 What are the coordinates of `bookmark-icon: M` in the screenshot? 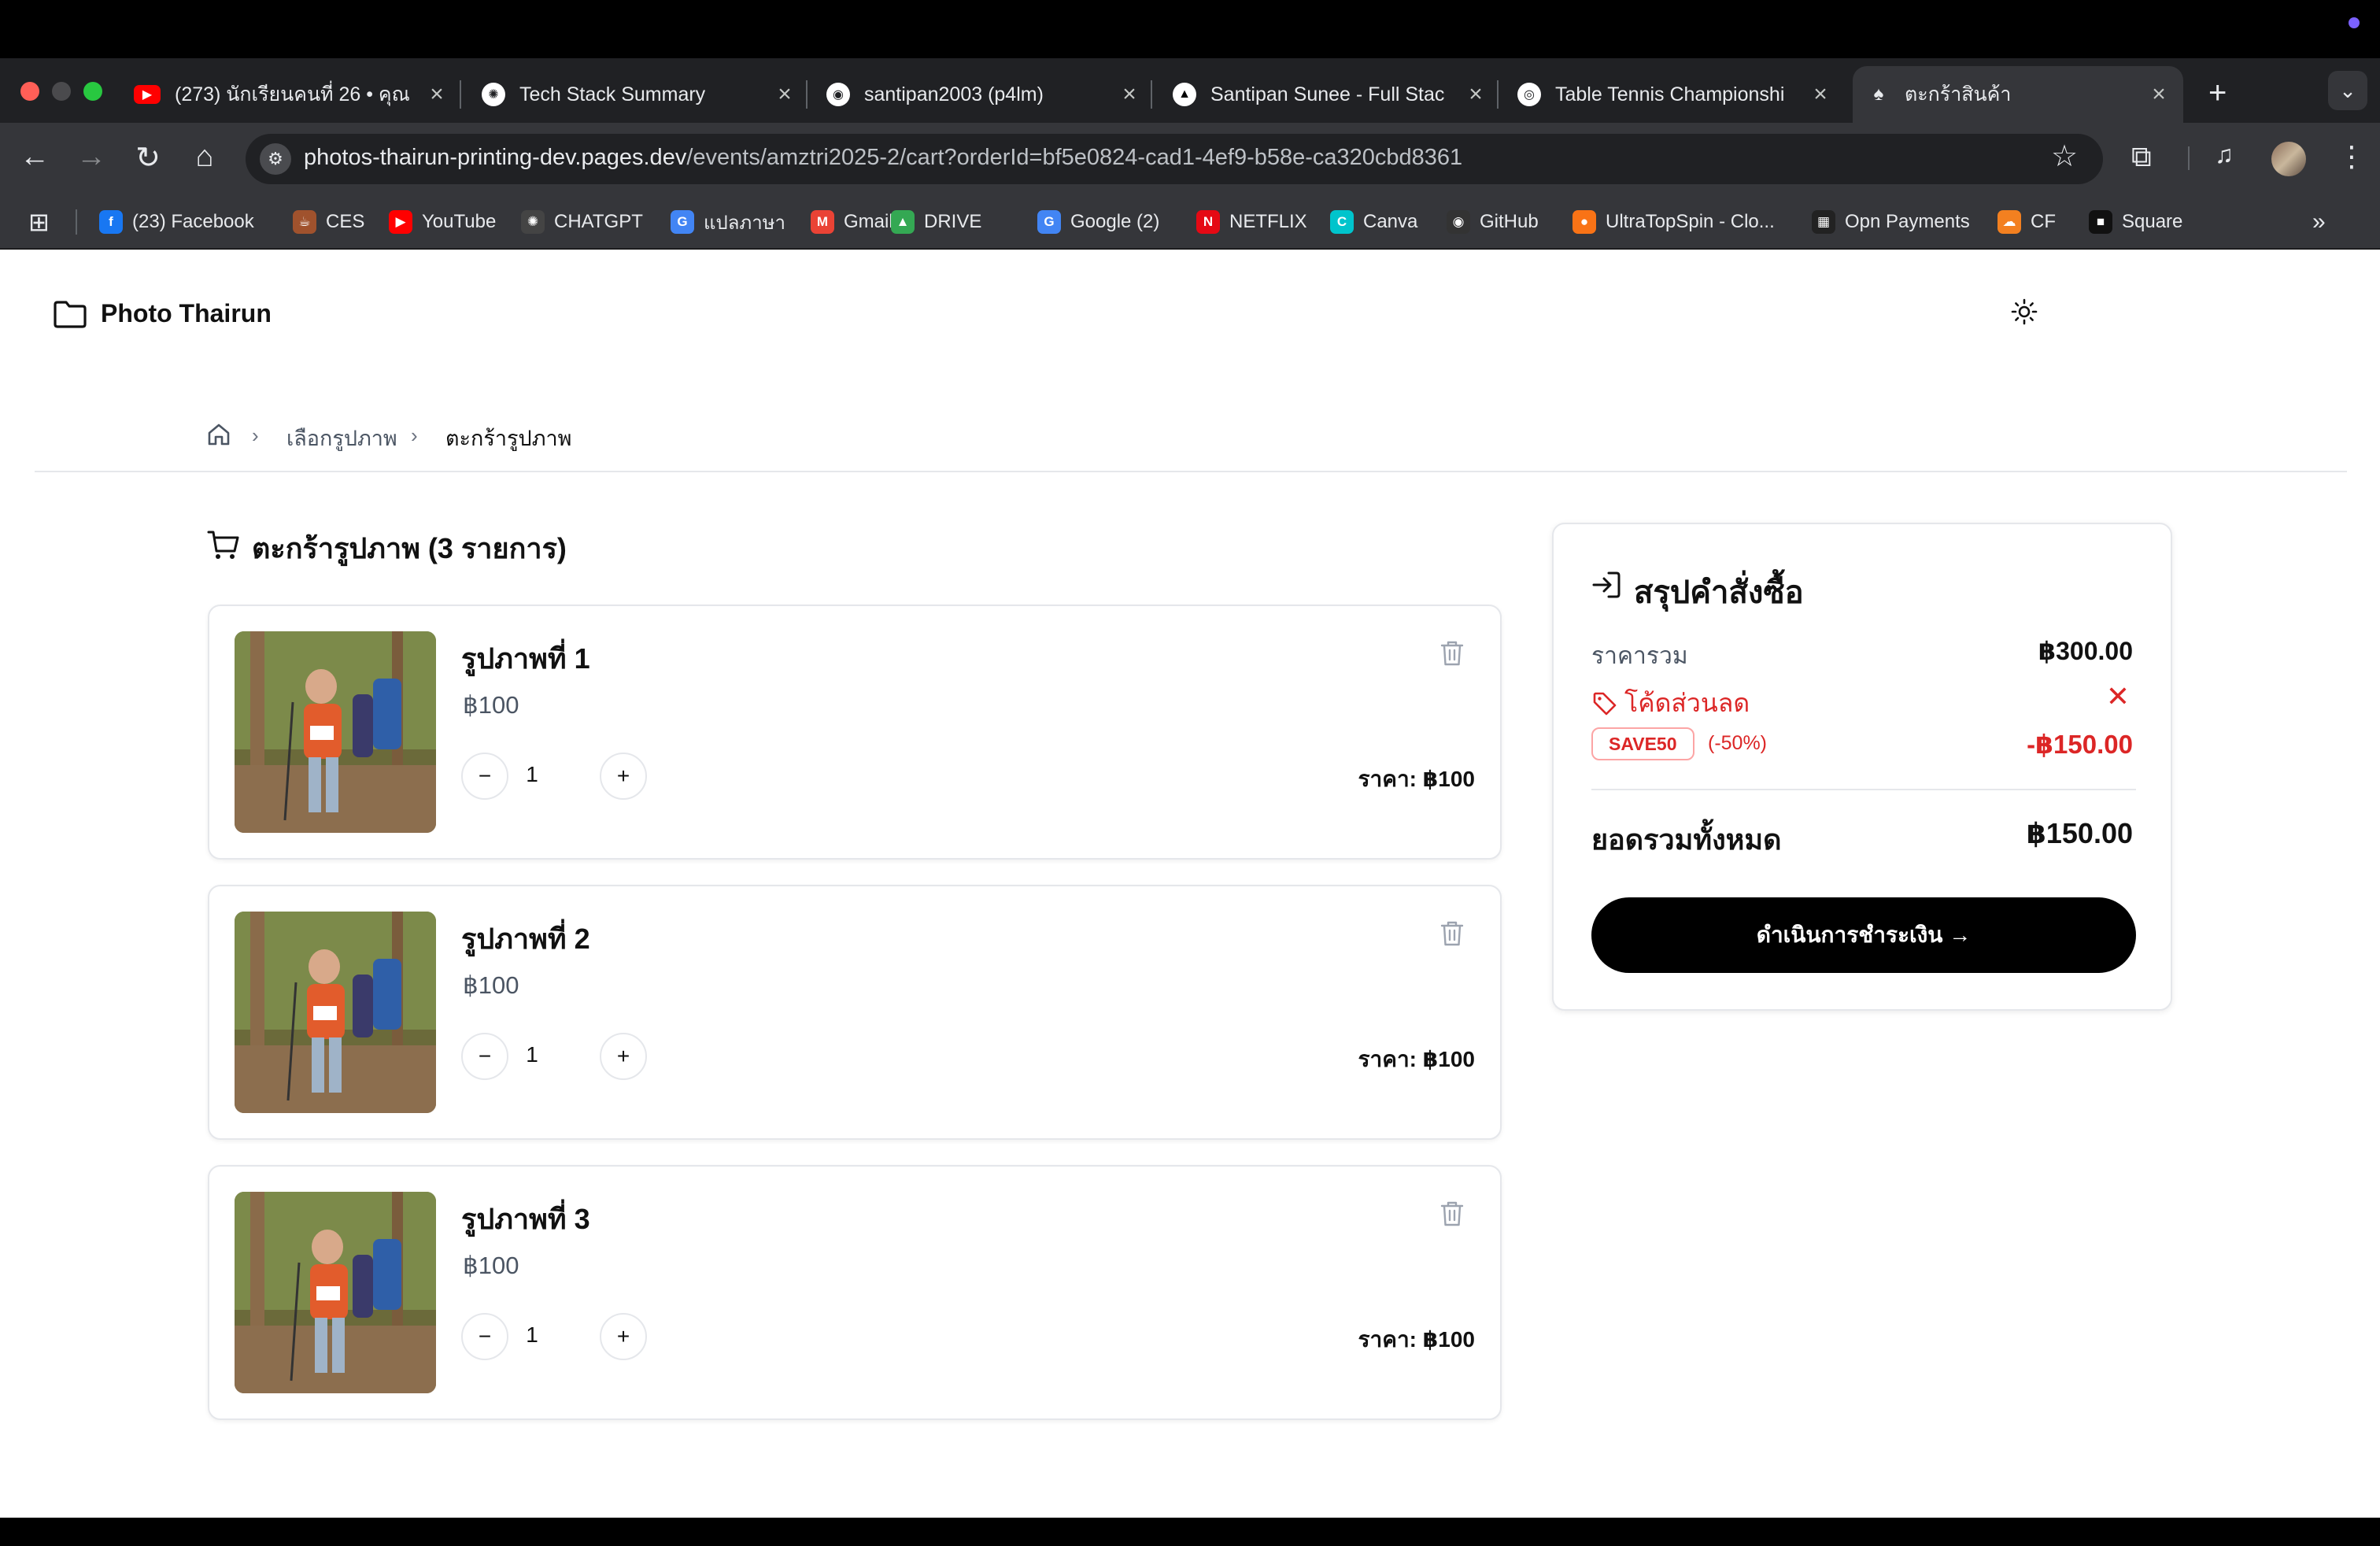 It's located at (822, 222).